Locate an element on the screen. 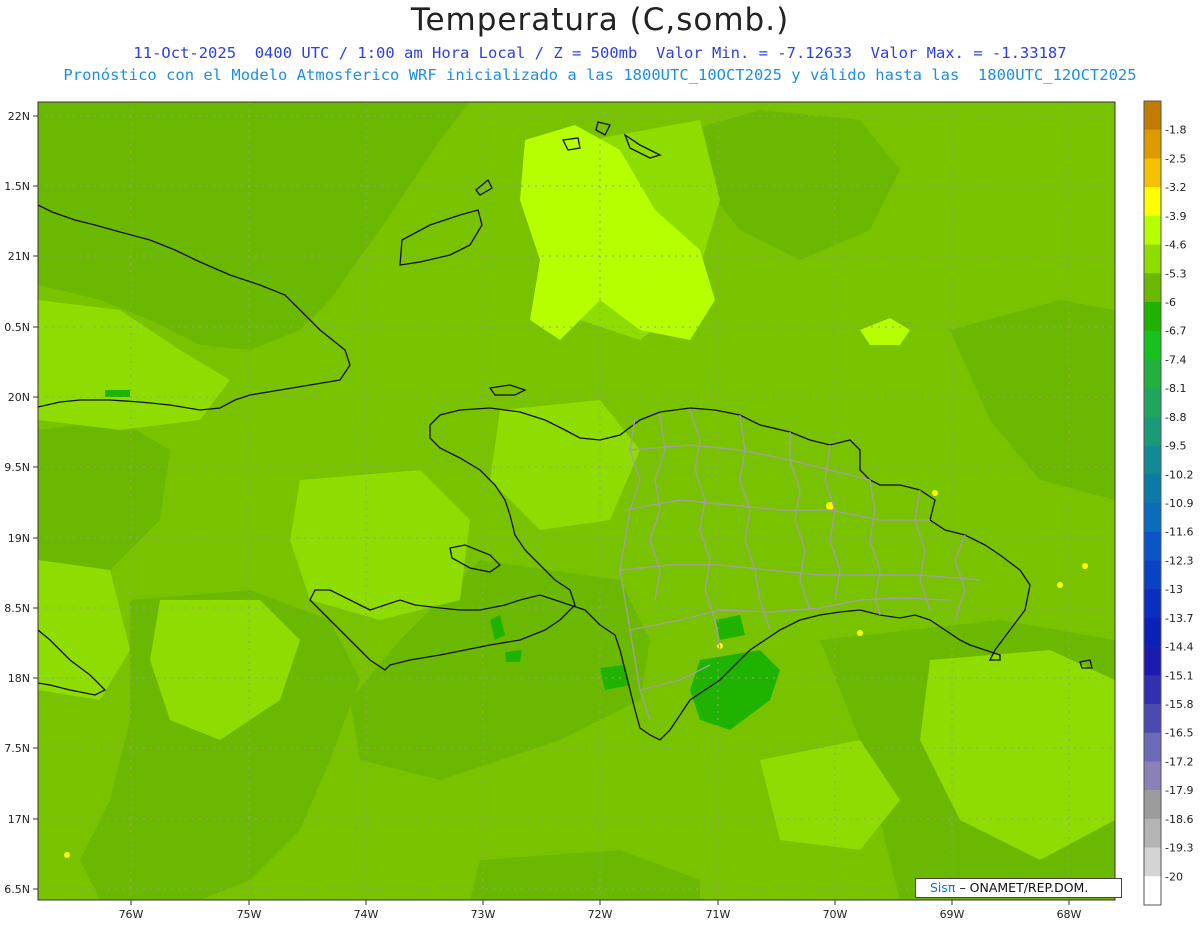 The width and height of the screenshot is (1200, 927). colorbar-label: -3.2 is located at coordinates (1175, 187).